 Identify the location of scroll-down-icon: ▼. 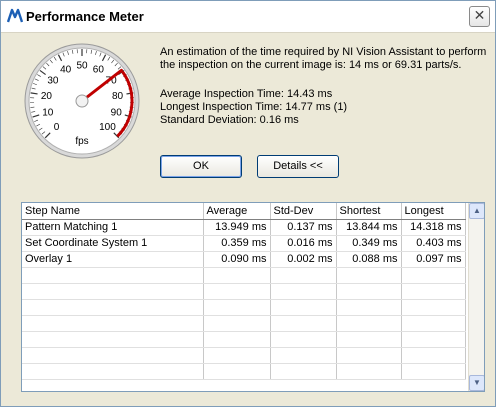
(477, 382).